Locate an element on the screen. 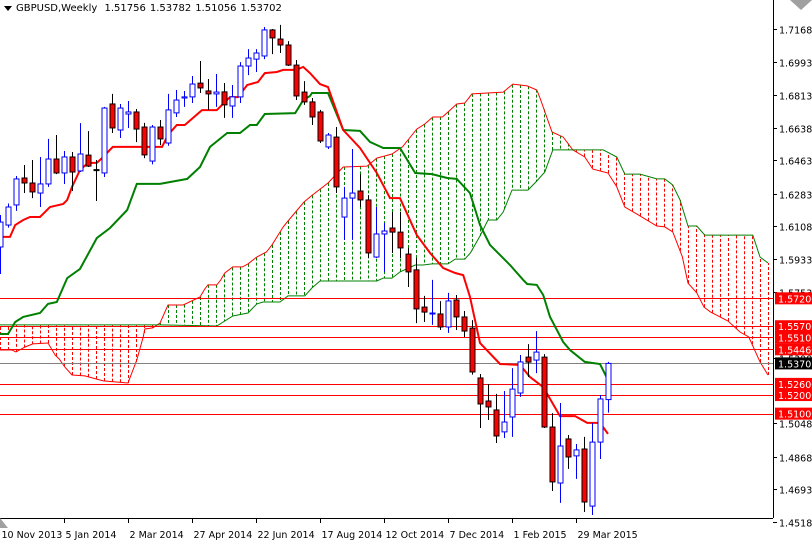  price-tick-label: 1.45180 is located at coordinates (795, 524).